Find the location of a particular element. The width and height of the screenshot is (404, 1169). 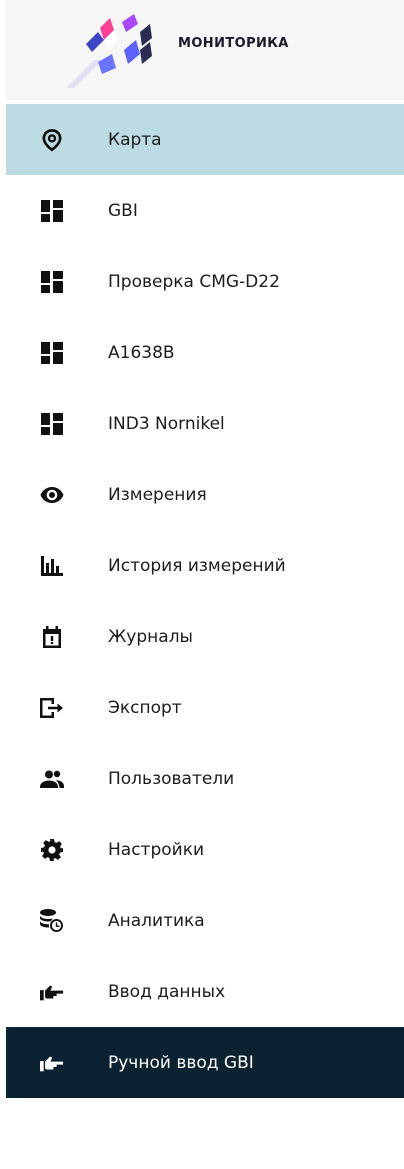

menu-item-analytics: Аналитика is located at coordinates (205, 920).